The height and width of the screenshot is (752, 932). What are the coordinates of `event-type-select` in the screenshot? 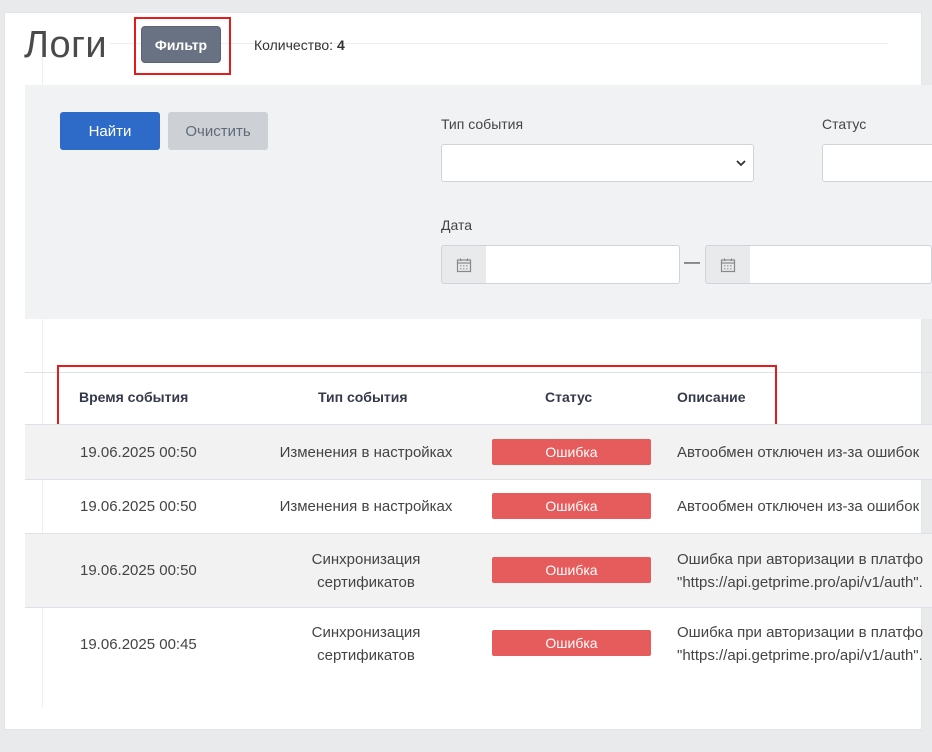 It's located at (597, 163).